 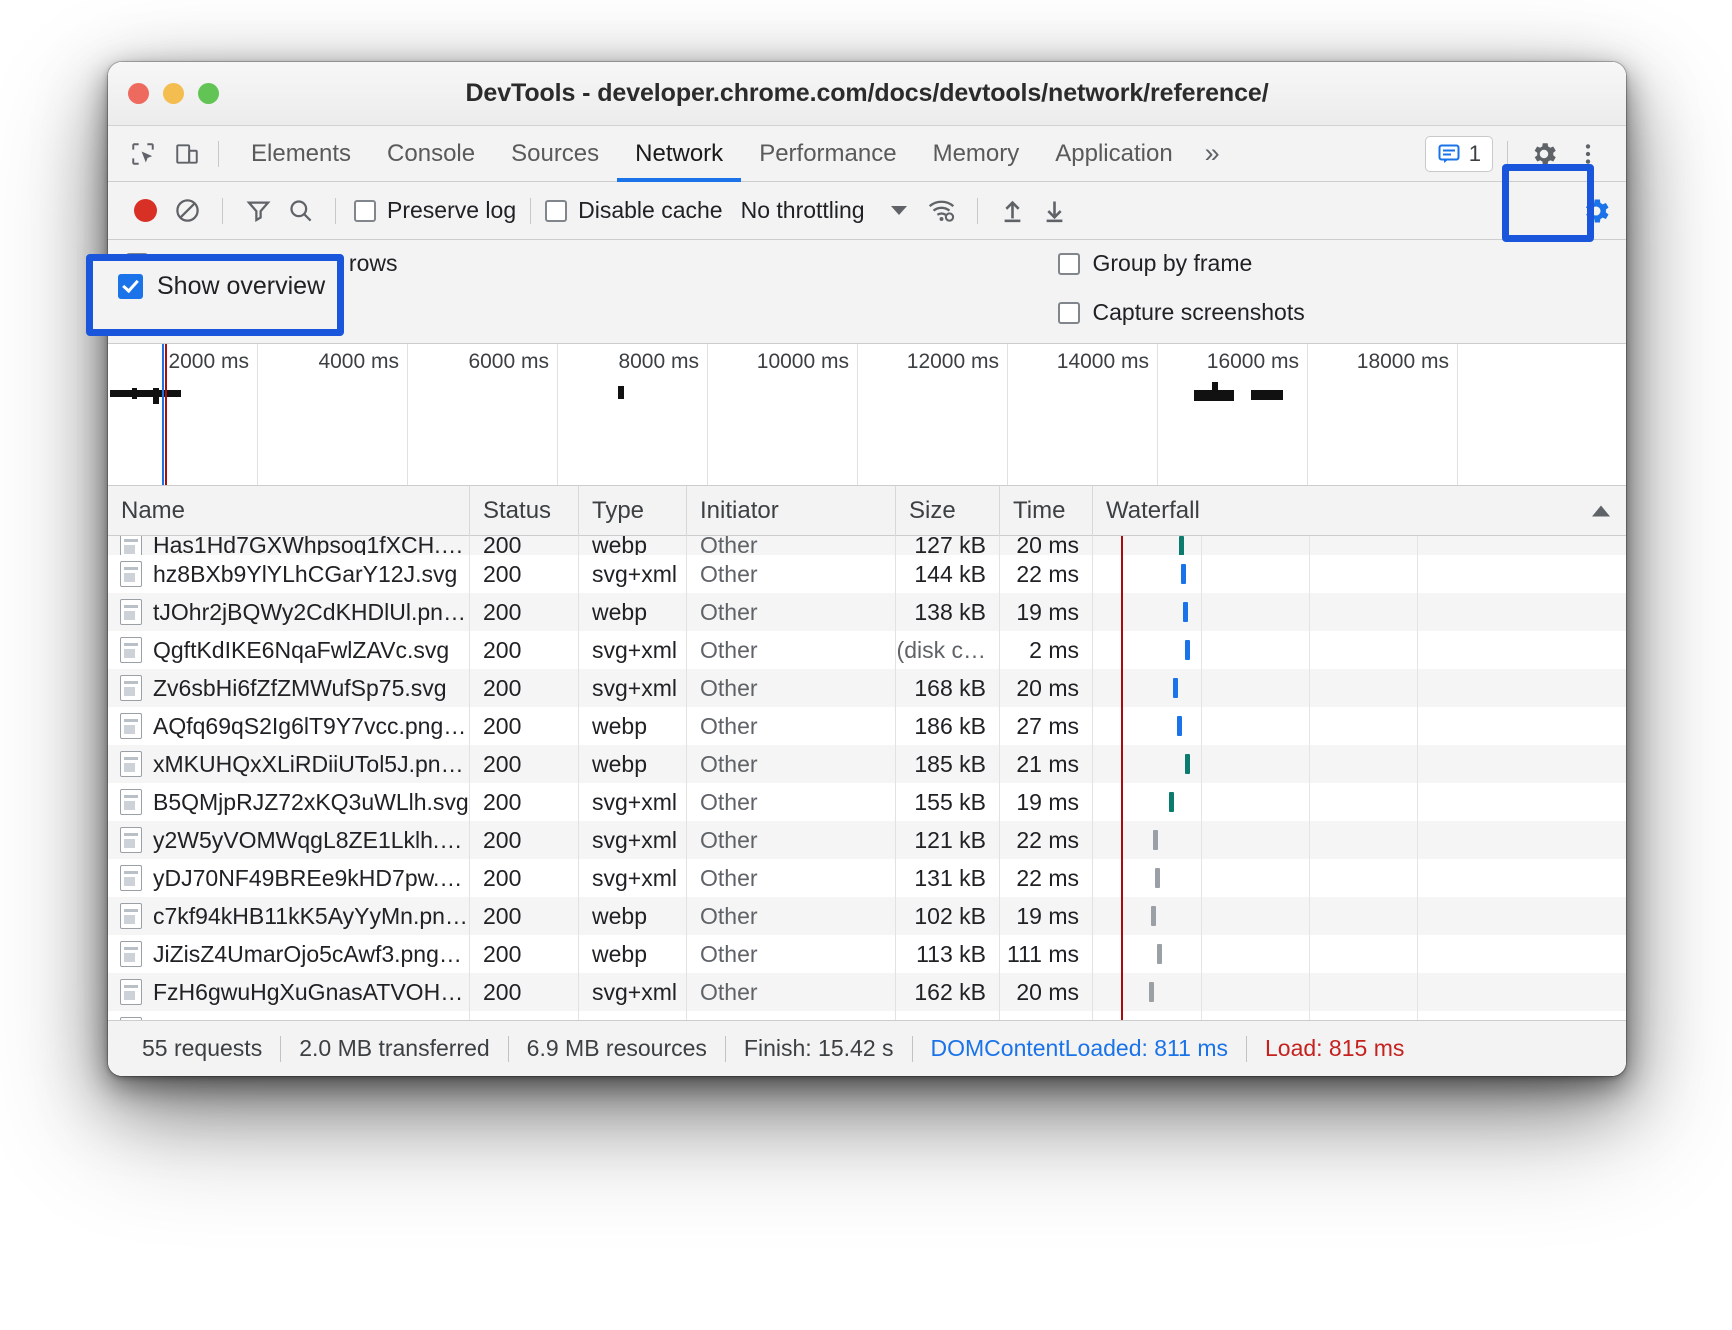 I want to click on more-options-kebab-icon, so click(x=1588, y=154).